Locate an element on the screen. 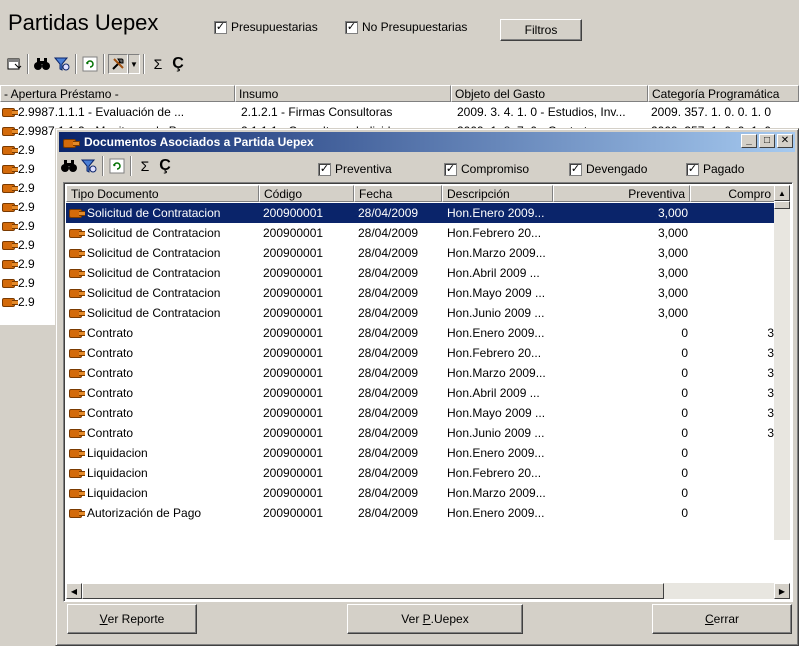 The image size is (799, 646). preventiva-checkbox: ✓ Preventiva is located at coordinates (355, 169).